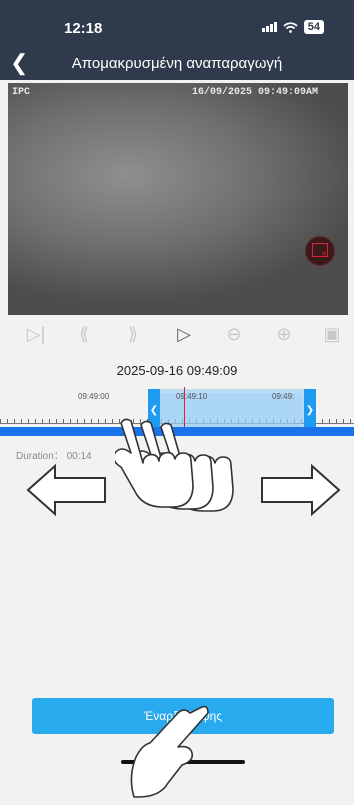 Image resolution: width=354 pixels, height=805 pixels. What do you see at coordinates (177, 40) in the screenshot?
I see `header: 12:18 54 ❮ Απομακρυσμένη αναπαραγωγή` at bounding box center [177, 40].